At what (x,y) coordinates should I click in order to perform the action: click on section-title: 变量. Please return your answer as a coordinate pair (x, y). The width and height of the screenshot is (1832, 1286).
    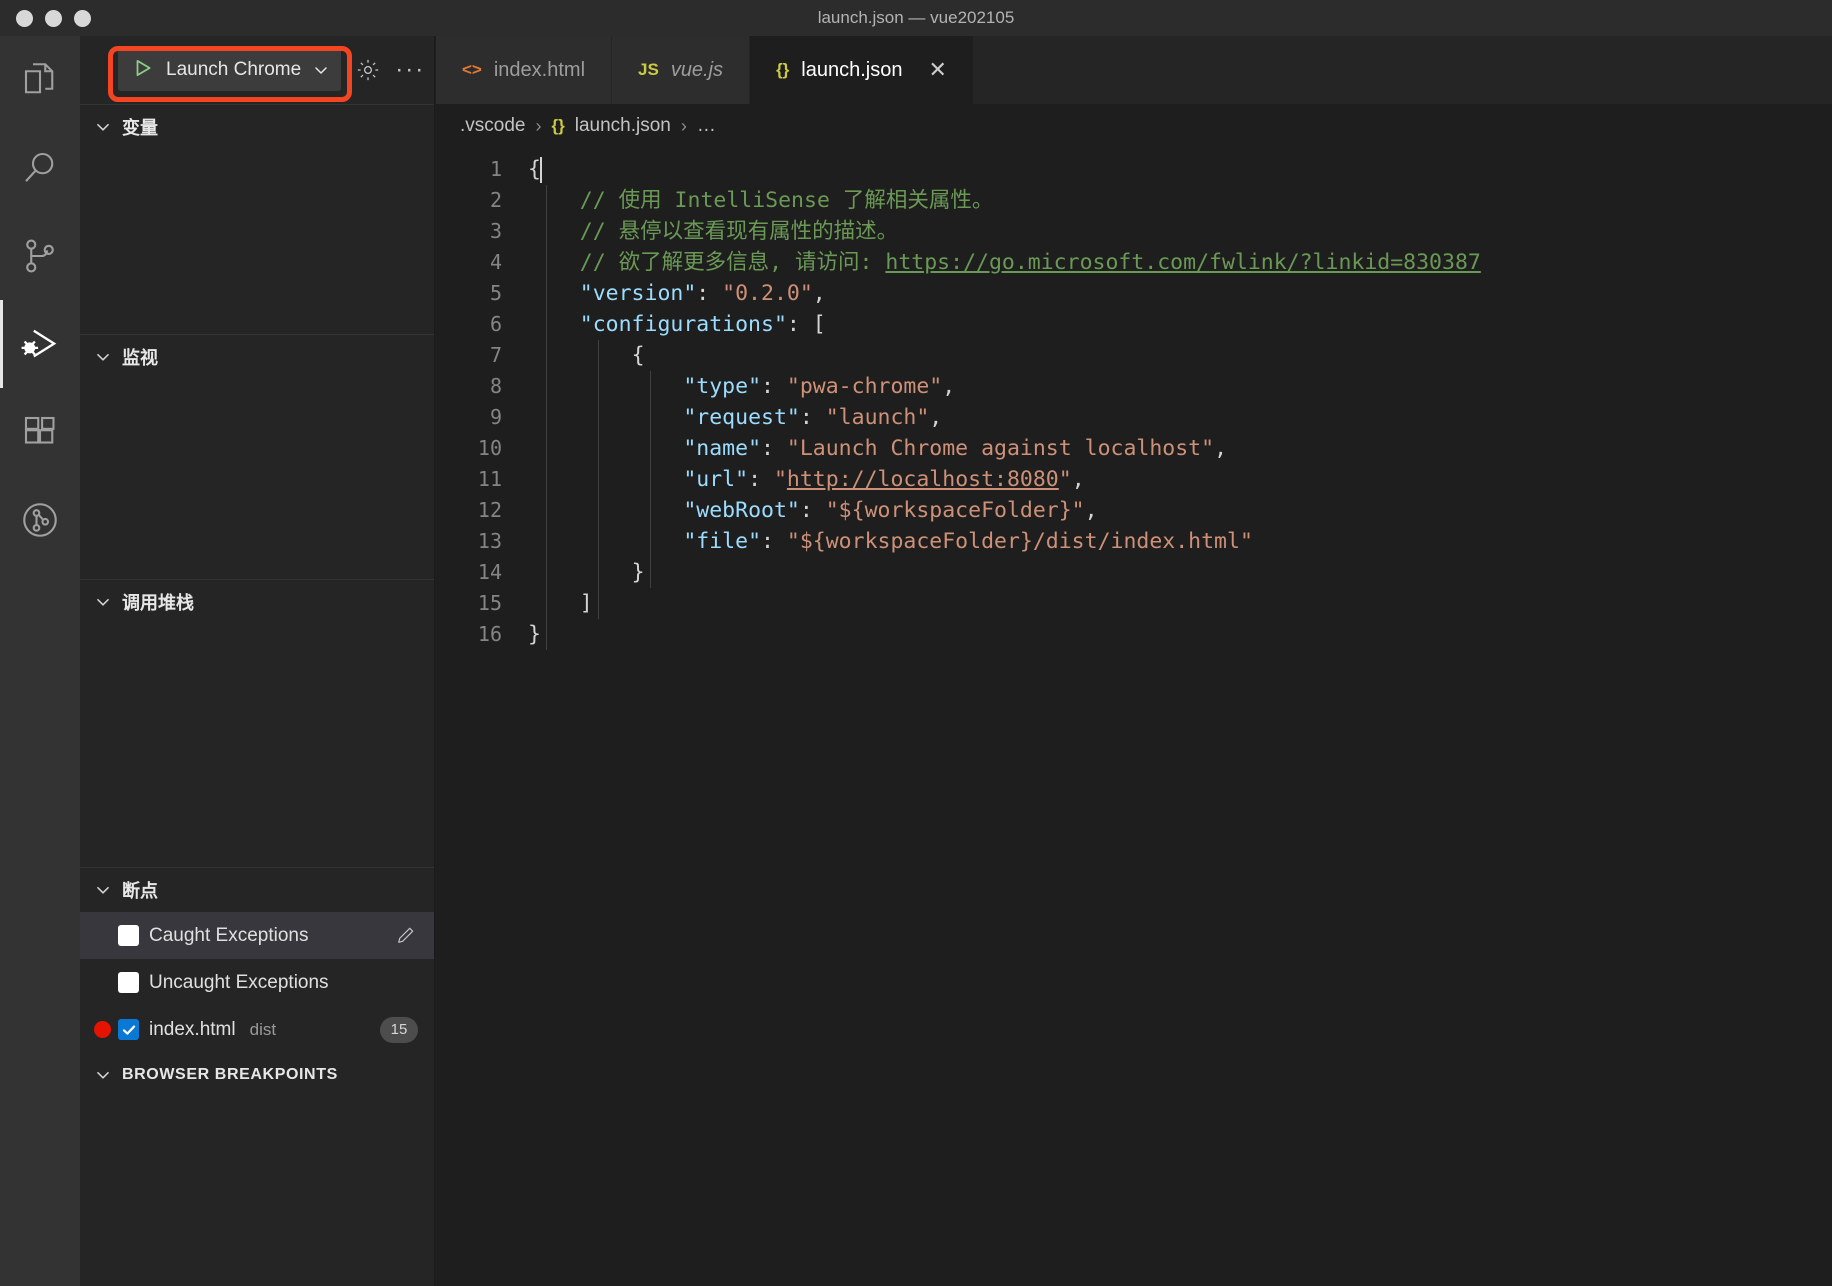
    Looking at the image, I should click on (140, 128).